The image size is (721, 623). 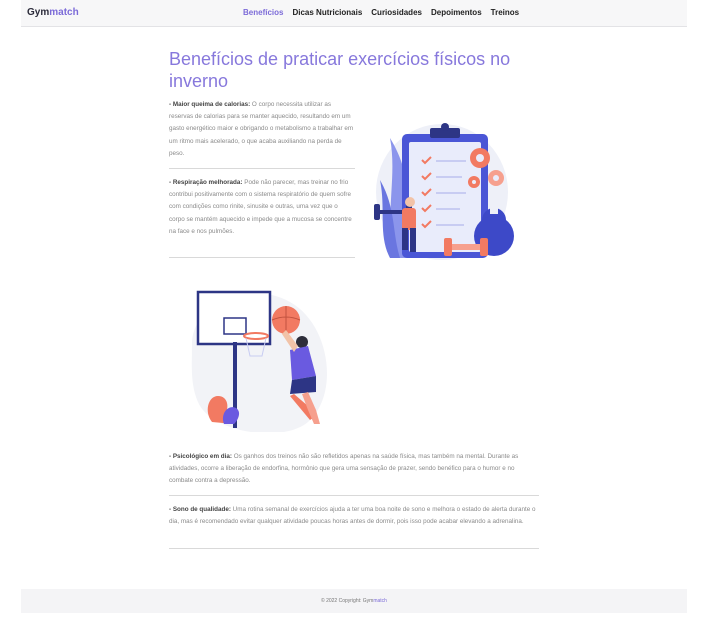 I want to click on nav-link-treinos: Treinos, so click(x=505, y=12).